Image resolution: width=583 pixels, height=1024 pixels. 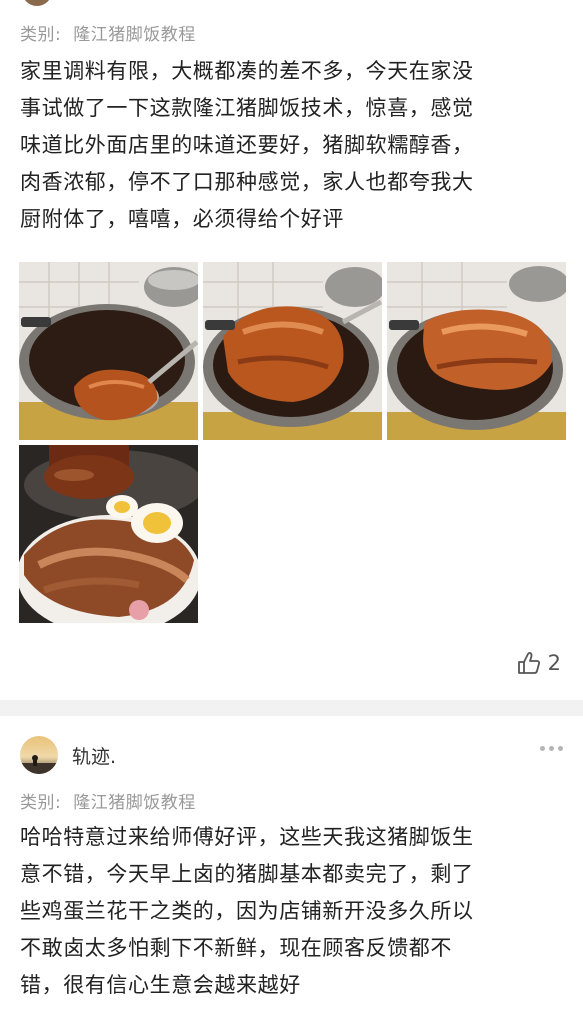 I want to click on review-line: 些鸡蛋兰花干之类的，因为店铺新开没多久所以, so click(x=247, y=911).